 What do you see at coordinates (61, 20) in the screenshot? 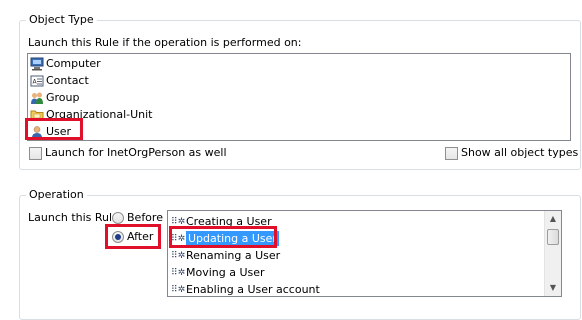
I see `object-type-title: Object Type` at bounding box center [61, 20].